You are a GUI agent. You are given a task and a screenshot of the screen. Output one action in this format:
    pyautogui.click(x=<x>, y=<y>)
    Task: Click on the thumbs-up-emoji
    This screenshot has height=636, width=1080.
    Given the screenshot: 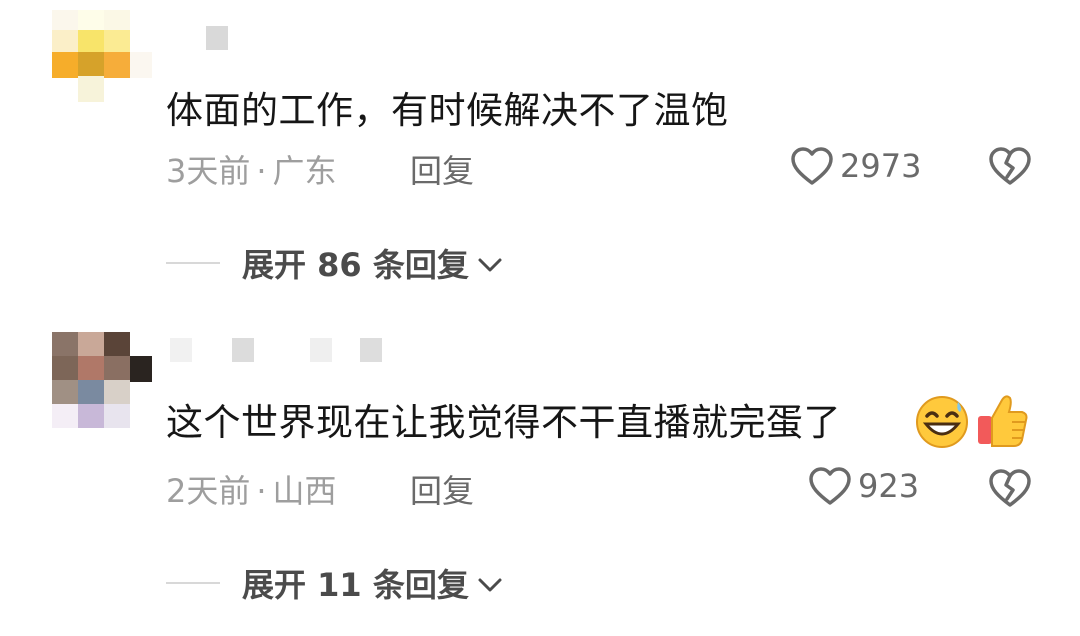 What is the action you would take?
    pyautogui.click(x=1002, y=422)
    